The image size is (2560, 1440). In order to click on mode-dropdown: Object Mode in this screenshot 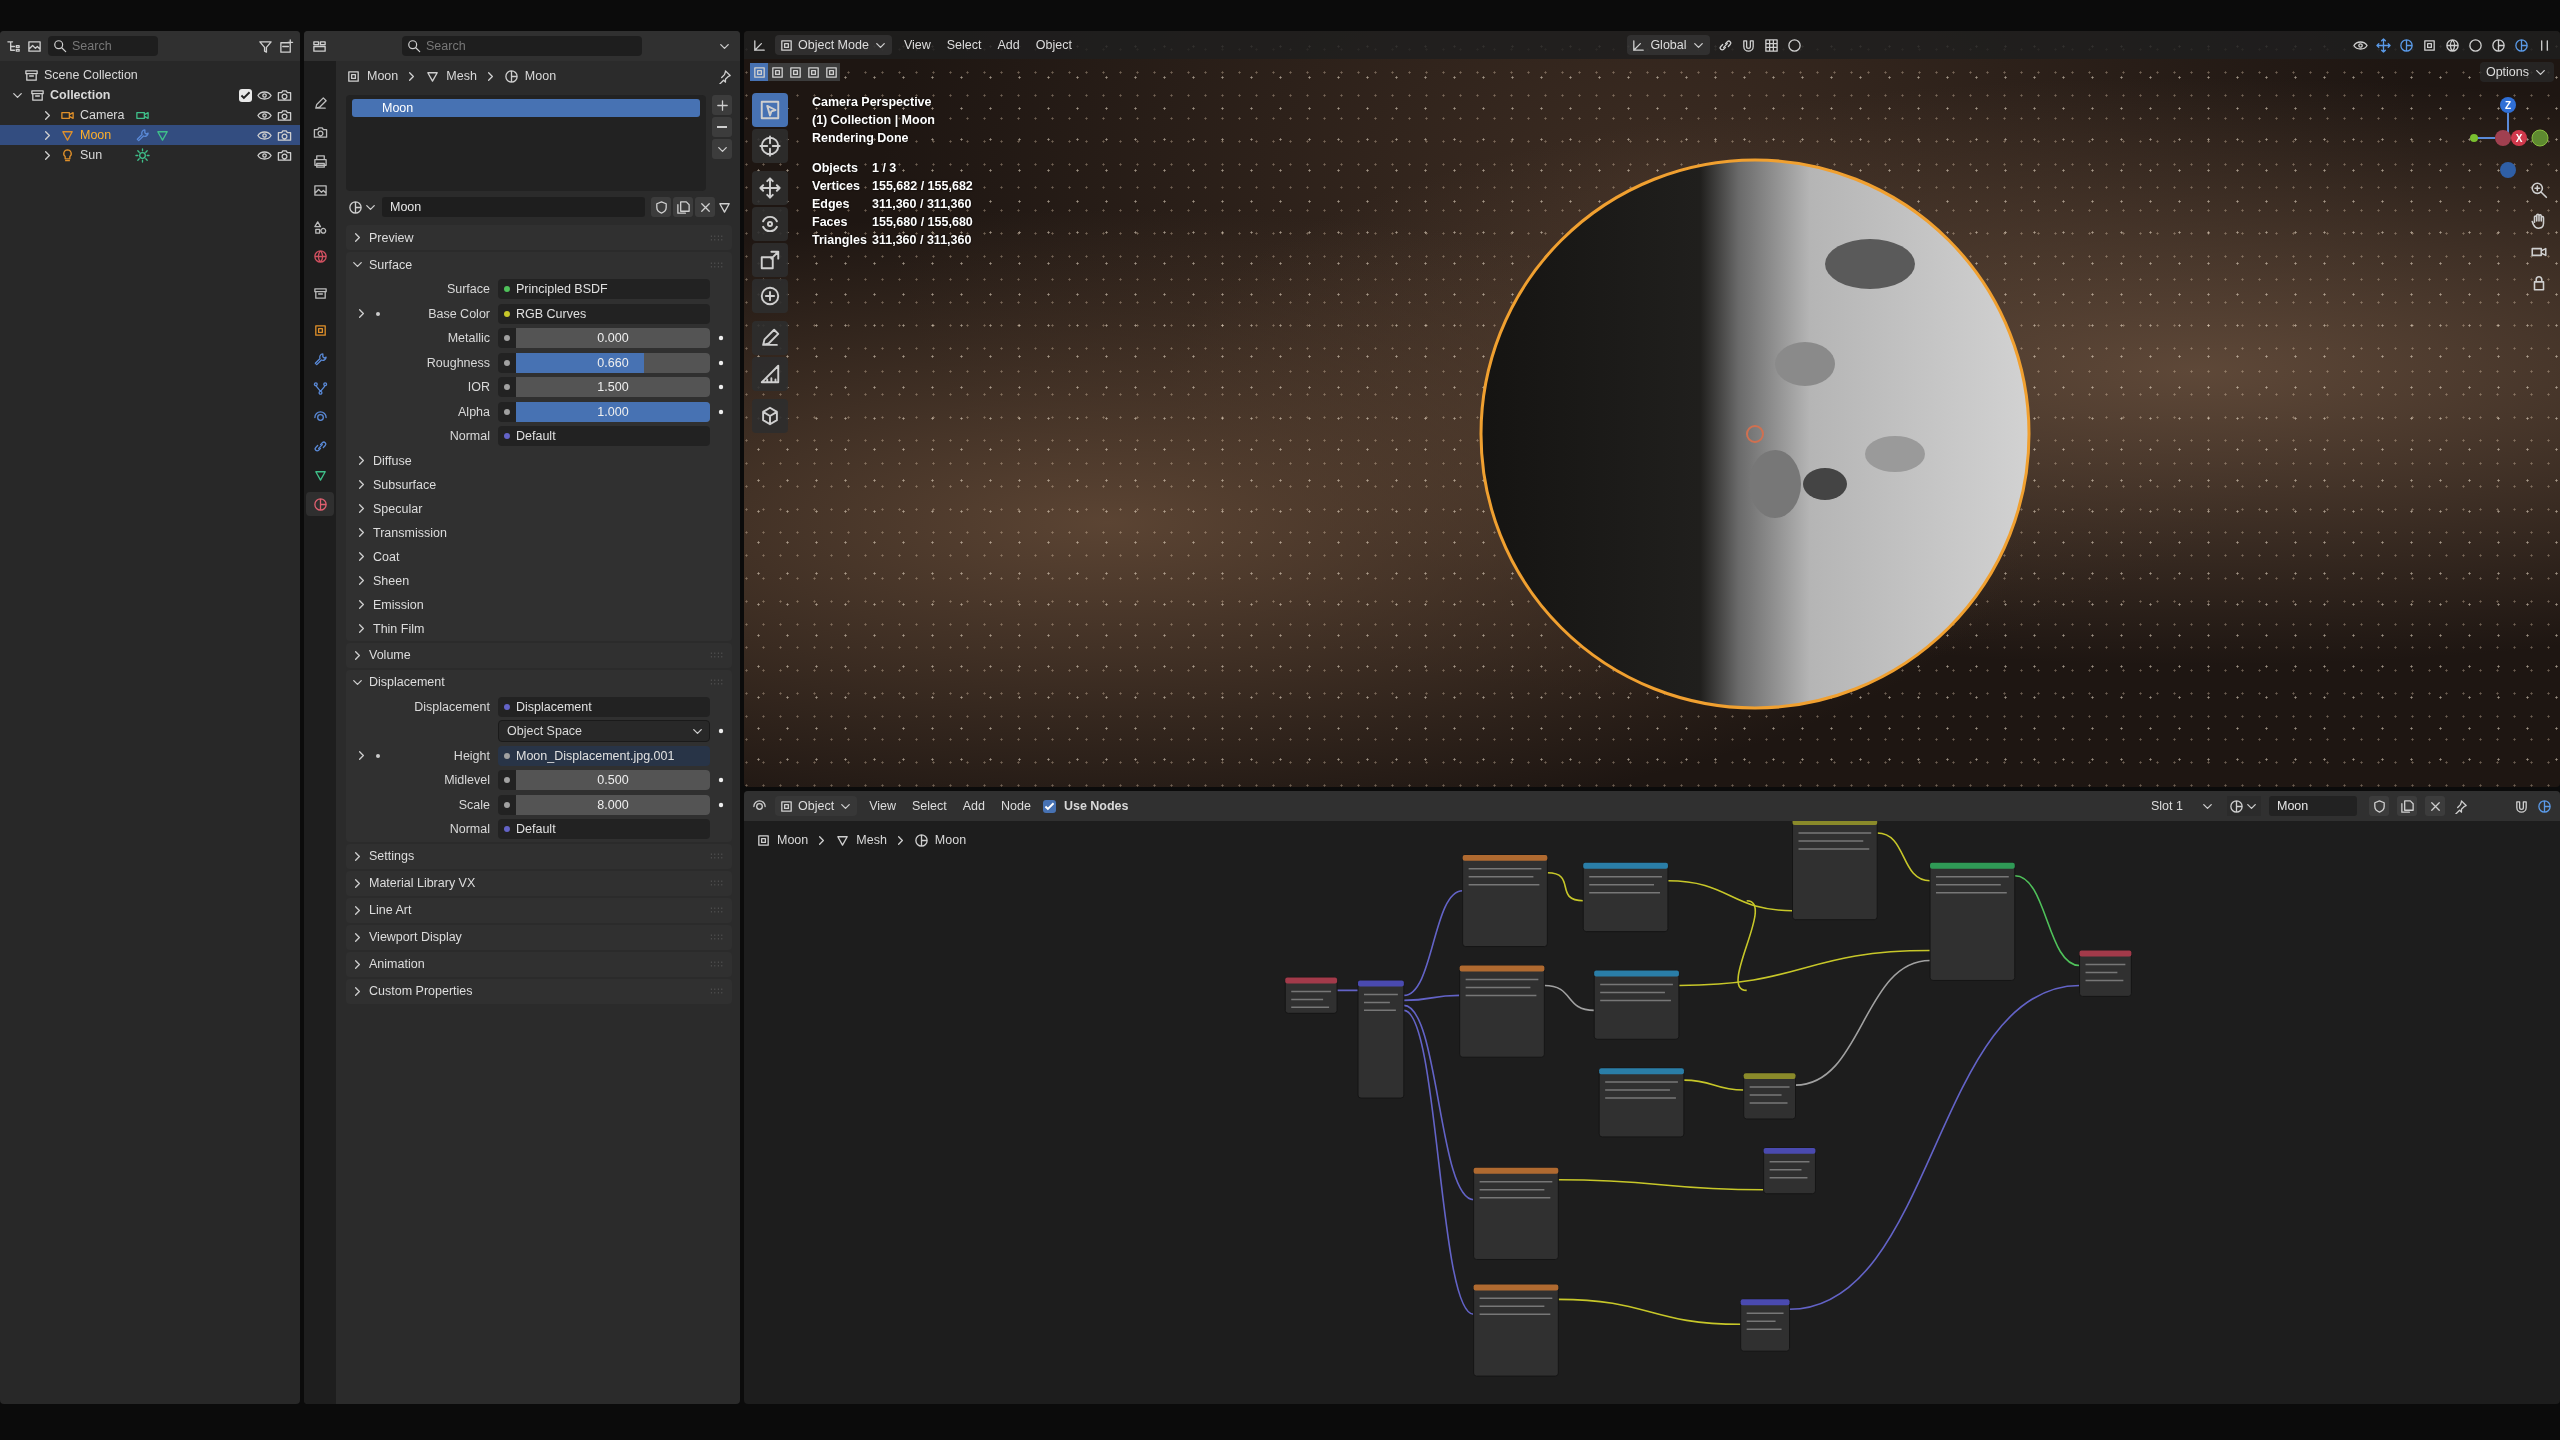, I will do `click(833, 45)`.